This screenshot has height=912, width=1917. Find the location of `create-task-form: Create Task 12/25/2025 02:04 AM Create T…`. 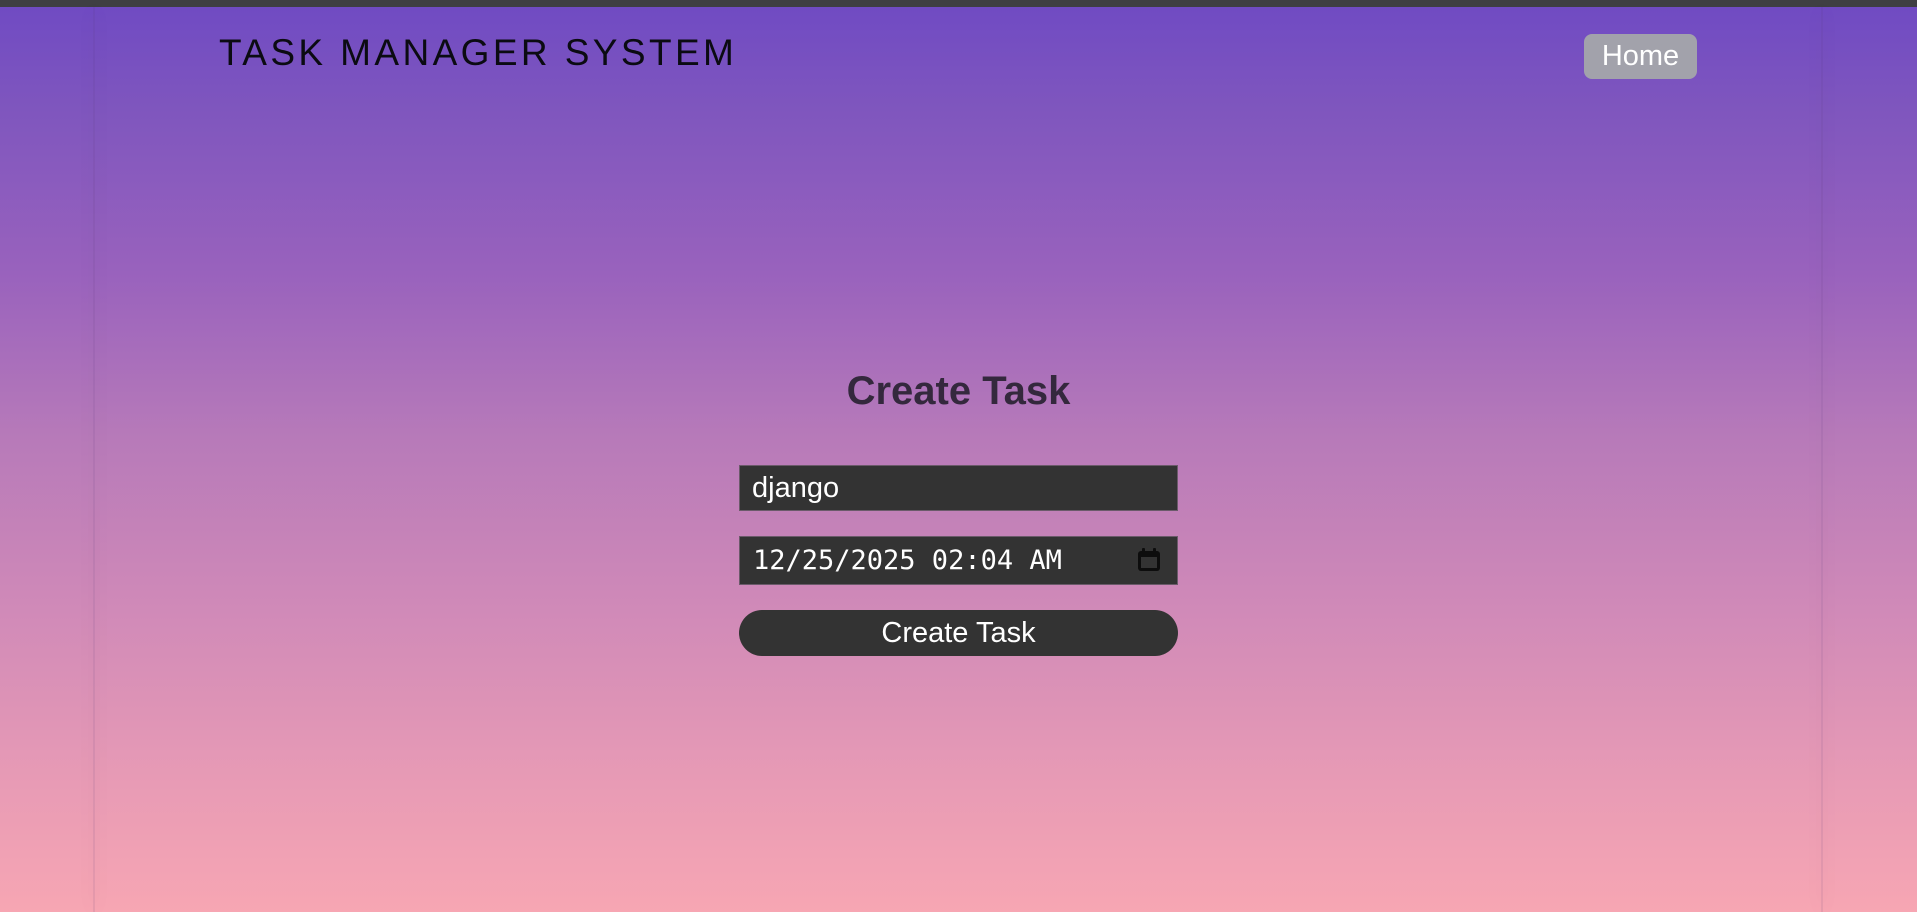

create-task-form: Create Task 12/25/2025 02:04 AM Create T… is located at coordinates (958, 510).